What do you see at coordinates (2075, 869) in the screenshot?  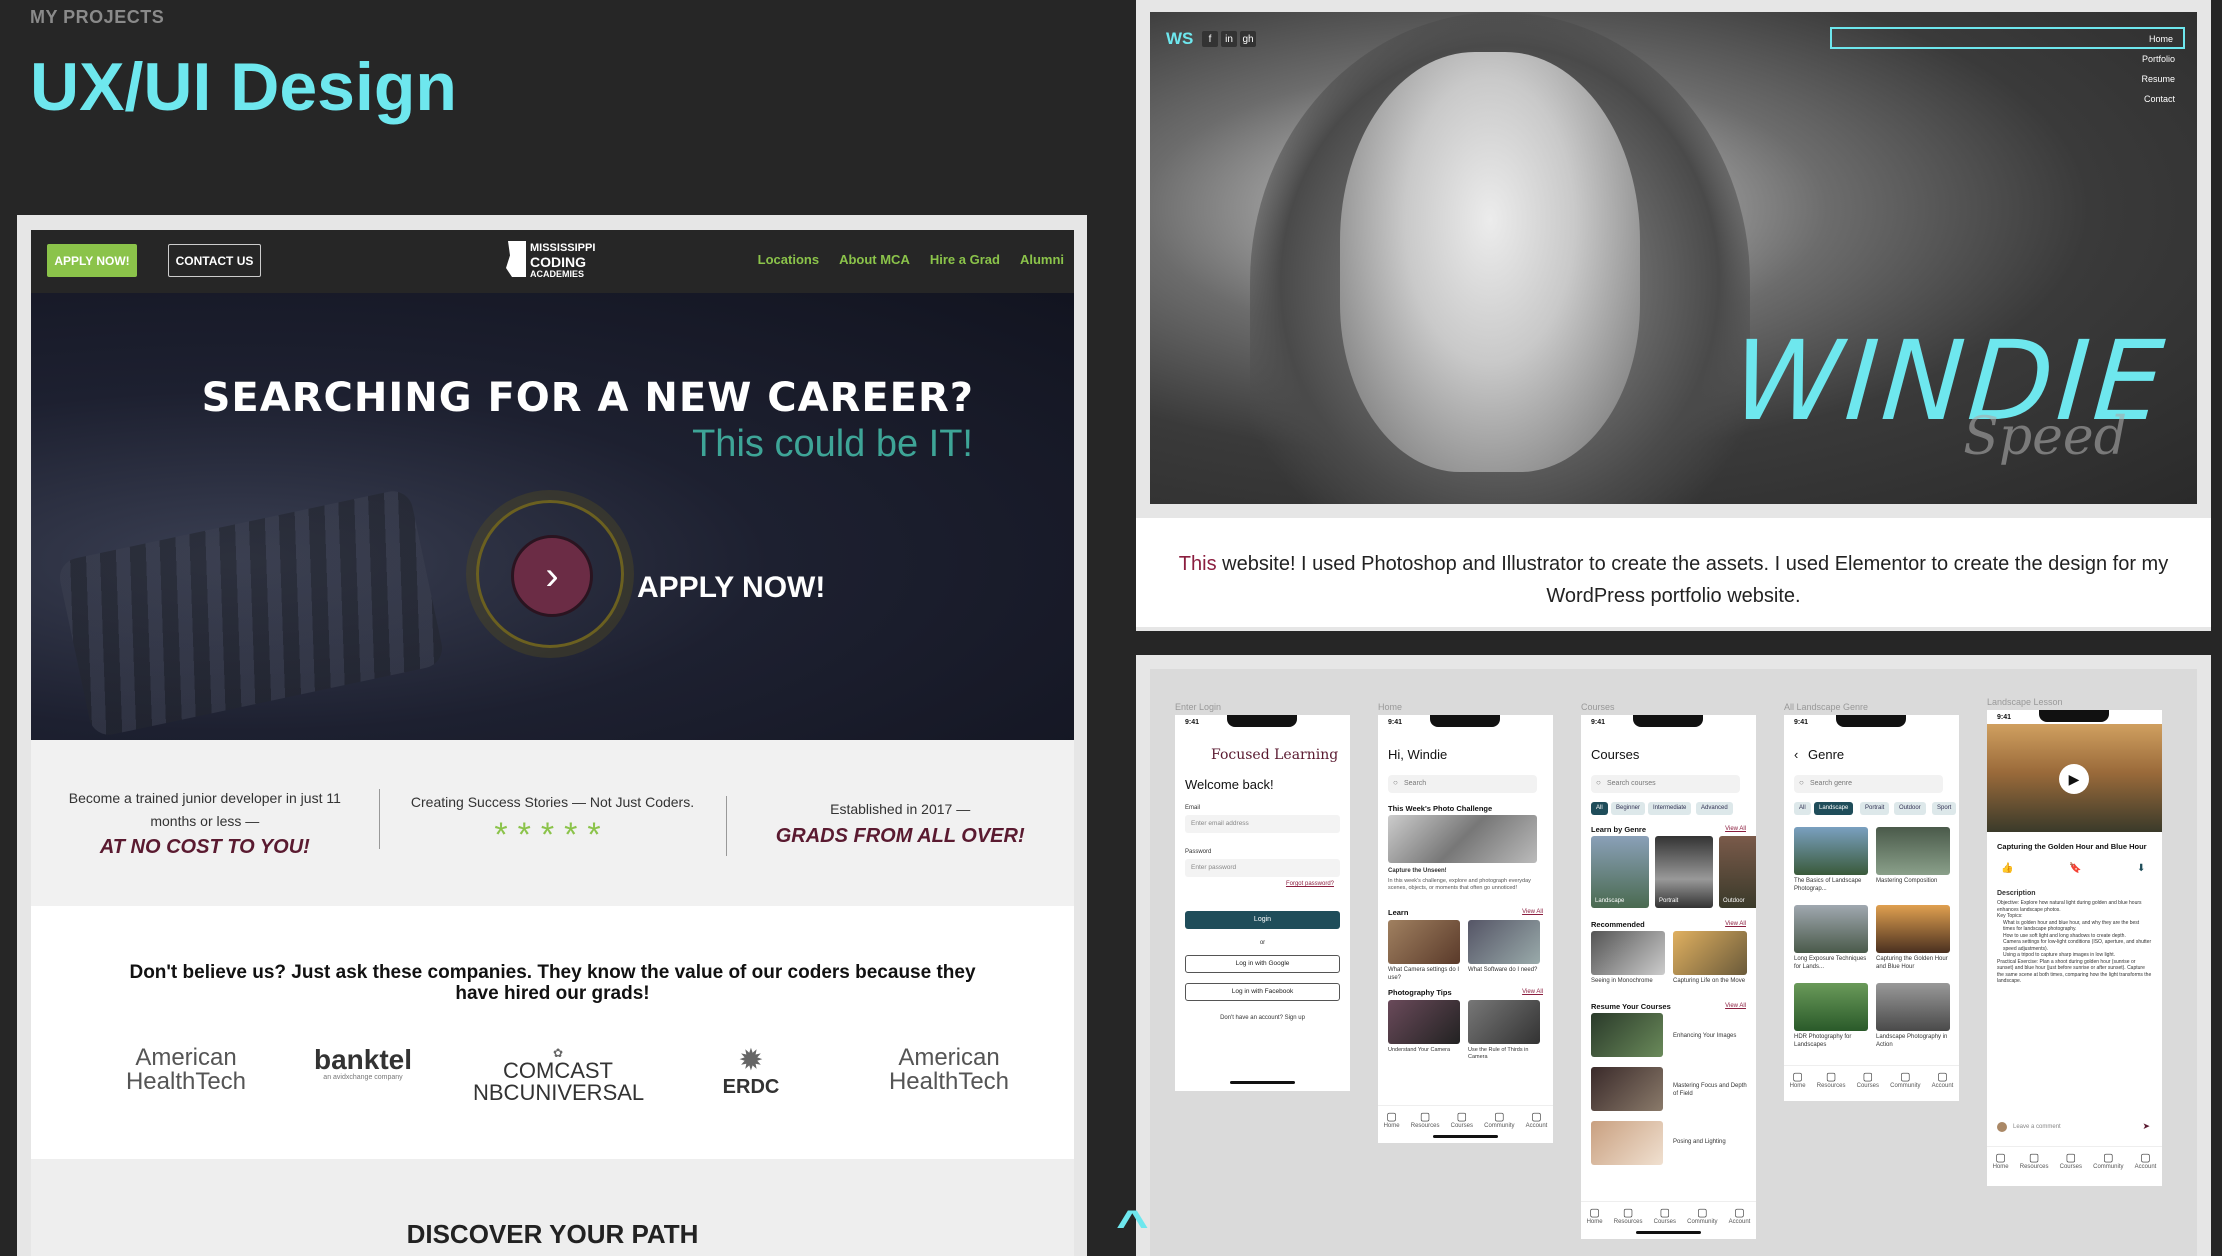 I see `bookmark-icon: 🔖` at bounding box center [2075, 869].